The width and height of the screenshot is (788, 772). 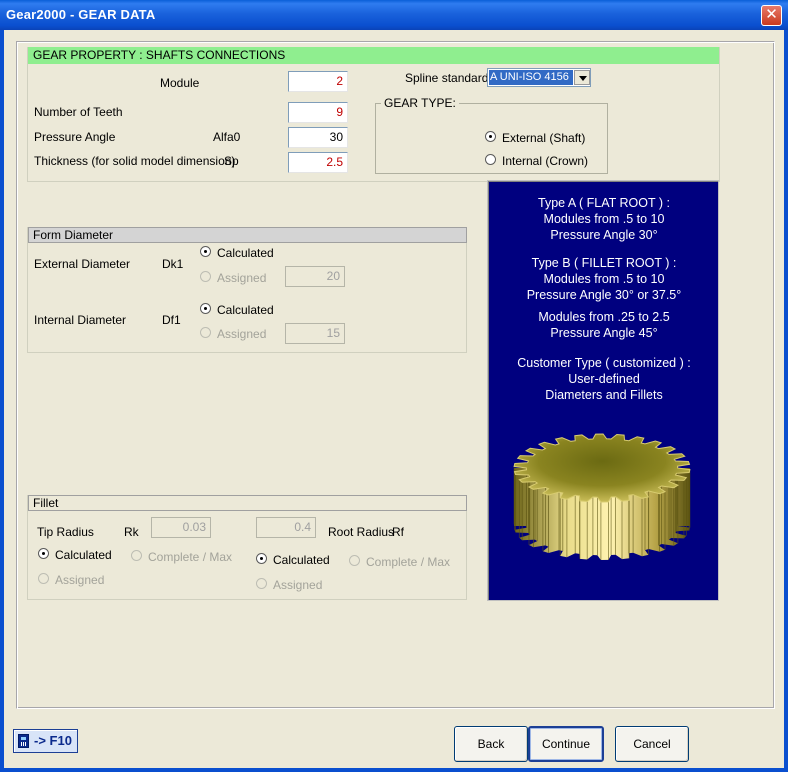 What do you see at coordinates (247, 503) in the screenshot?
I see `fillet-title: Fillet` at bounding box center [247, 503].